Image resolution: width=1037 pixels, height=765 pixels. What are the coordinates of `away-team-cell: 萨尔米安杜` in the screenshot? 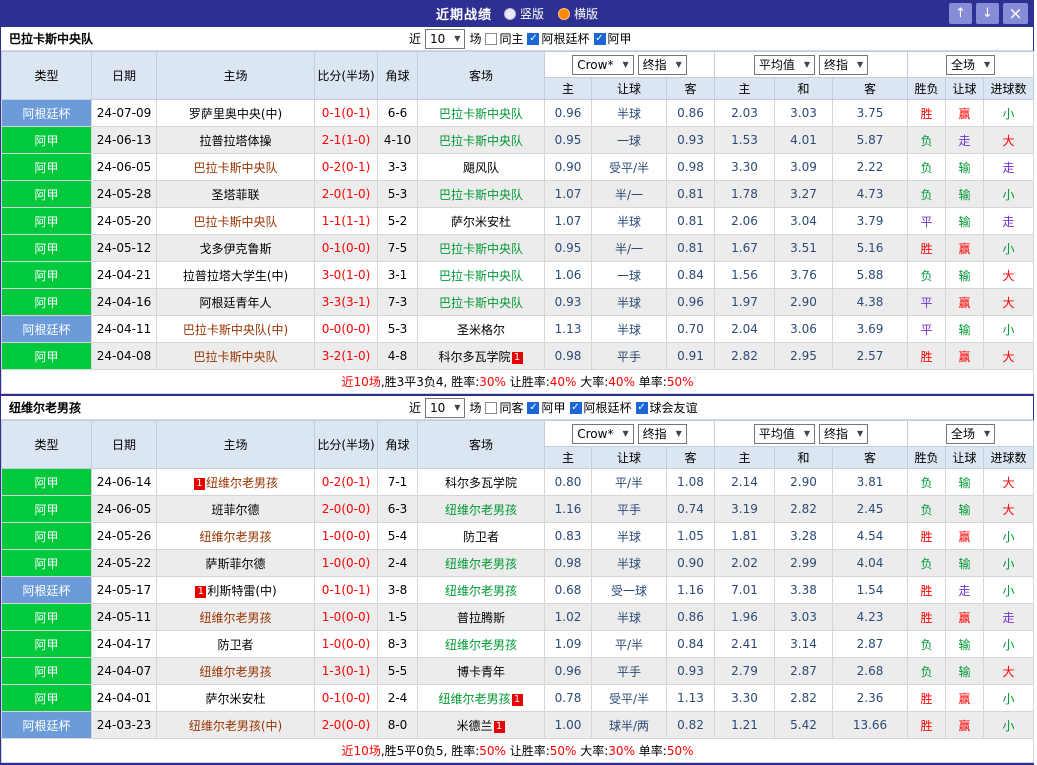 It's located at (481, 221).